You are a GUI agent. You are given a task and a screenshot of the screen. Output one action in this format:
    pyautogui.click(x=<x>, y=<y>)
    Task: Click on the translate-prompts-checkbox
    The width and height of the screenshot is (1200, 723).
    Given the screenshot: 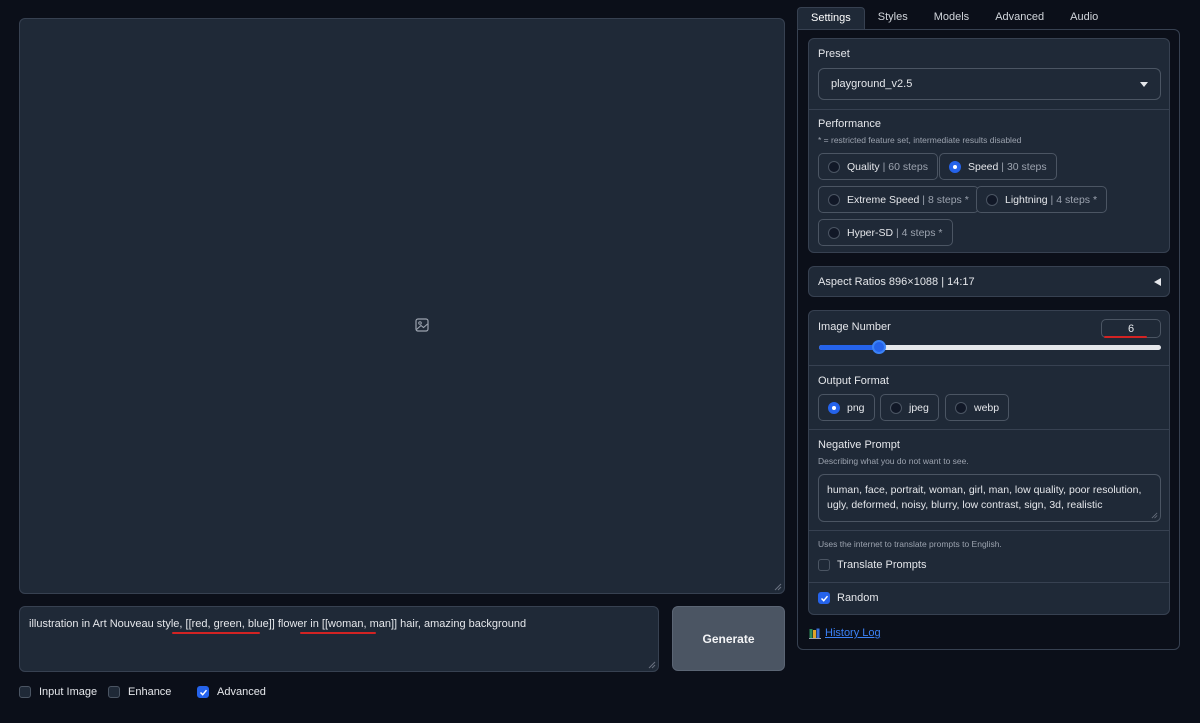 What is the action you would take?
    pyautogui.click(x=824, y=565)
    